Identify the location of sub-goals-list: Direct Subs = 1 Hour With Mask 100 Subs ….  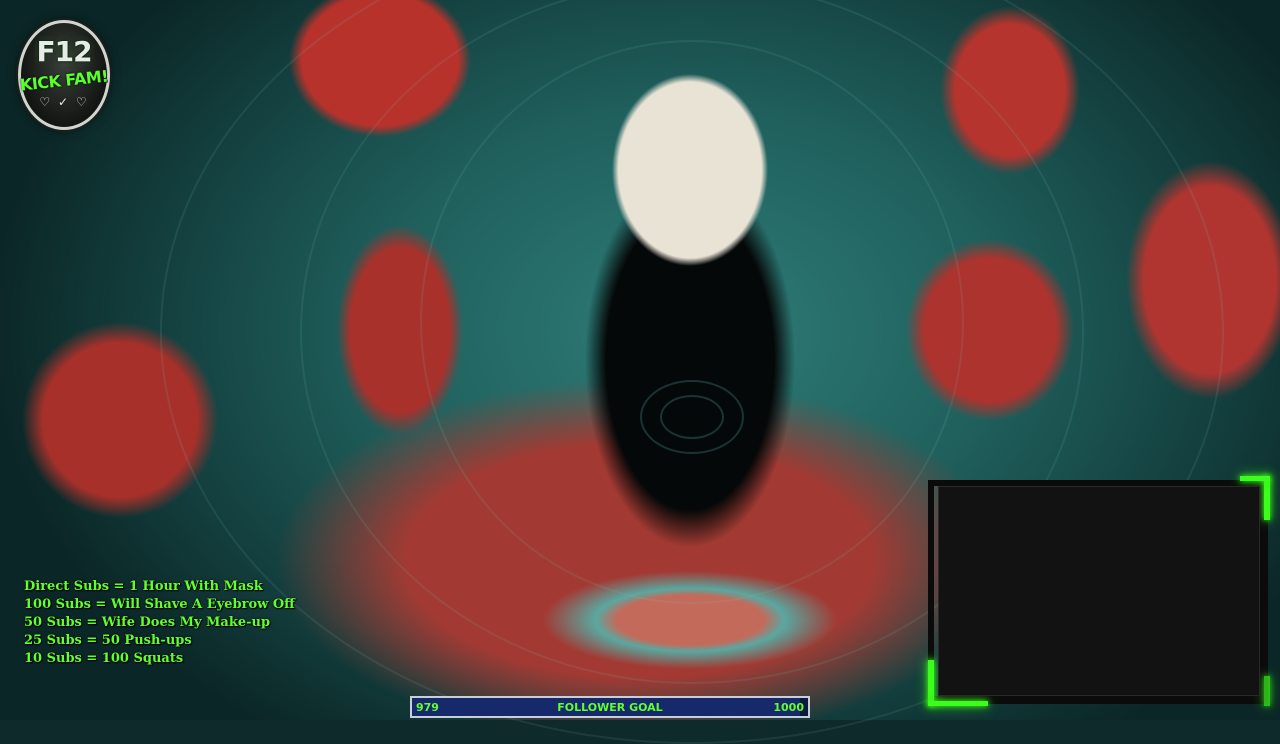
(159, 623).